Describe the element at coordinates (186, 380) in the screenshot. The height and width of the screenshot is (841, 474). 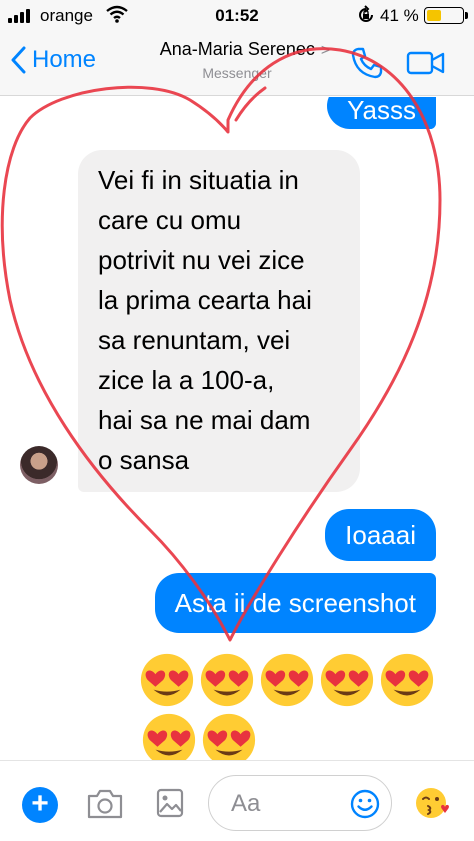
I see `message-line: zice la a 100-a,` at that location.